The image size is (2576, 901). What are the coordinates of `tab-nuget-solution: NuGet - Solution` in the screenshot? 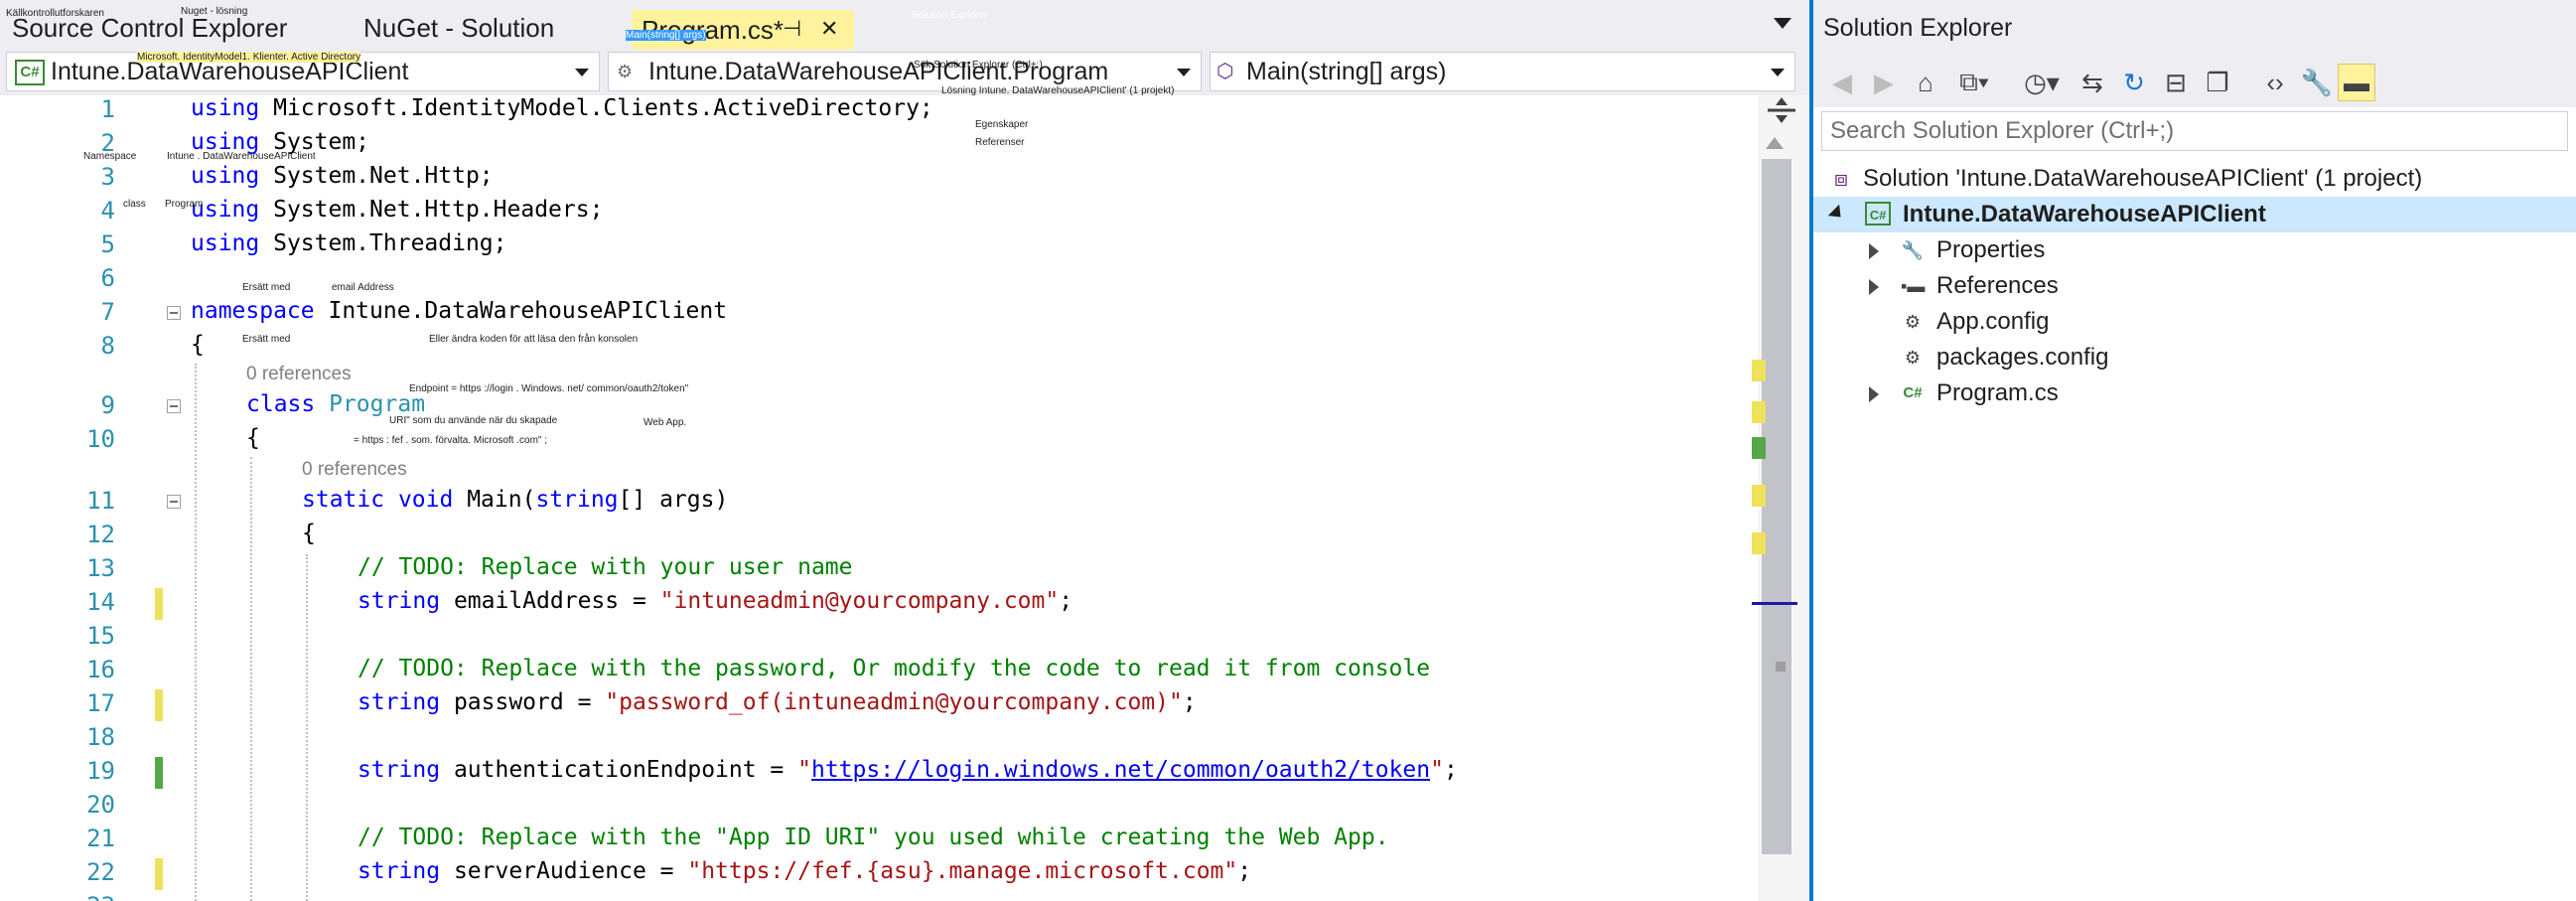 It's located at (458, 25).